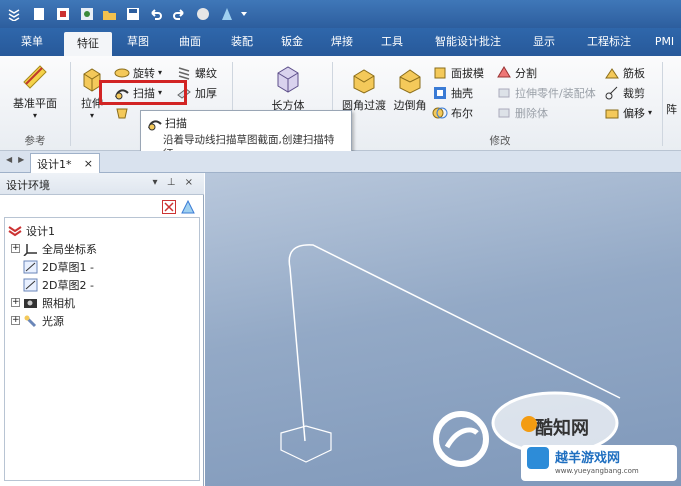 The width and height of the screenshot is (681, 486). What do you see at coordinates (244, 13) in the screenshot?
I see `qat-dropdown-icon` at bounding box center [244, 13].